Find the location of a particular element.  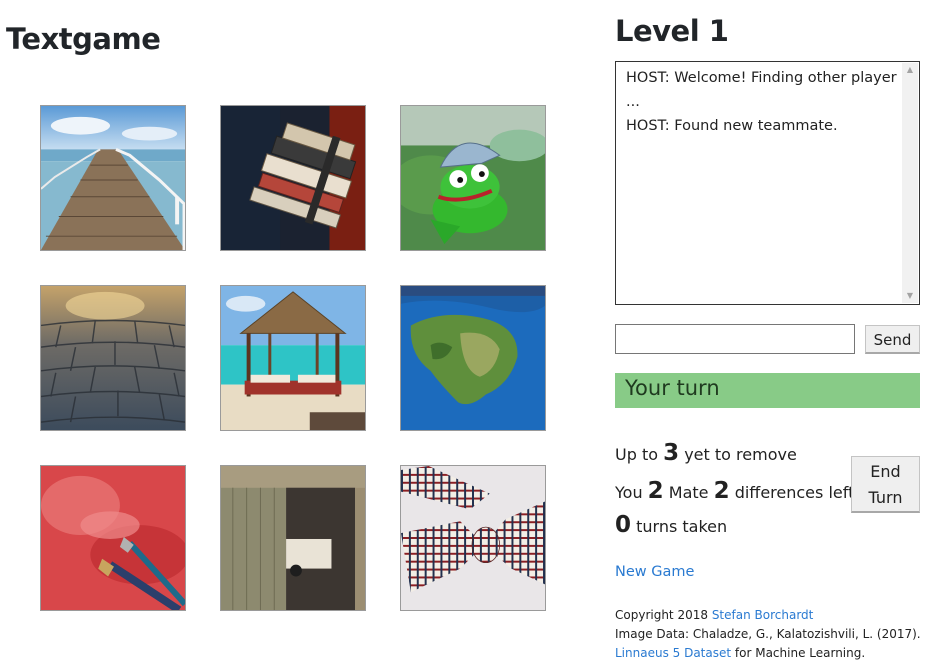

image-tile-gazebo is located at coordinates (293, 358).